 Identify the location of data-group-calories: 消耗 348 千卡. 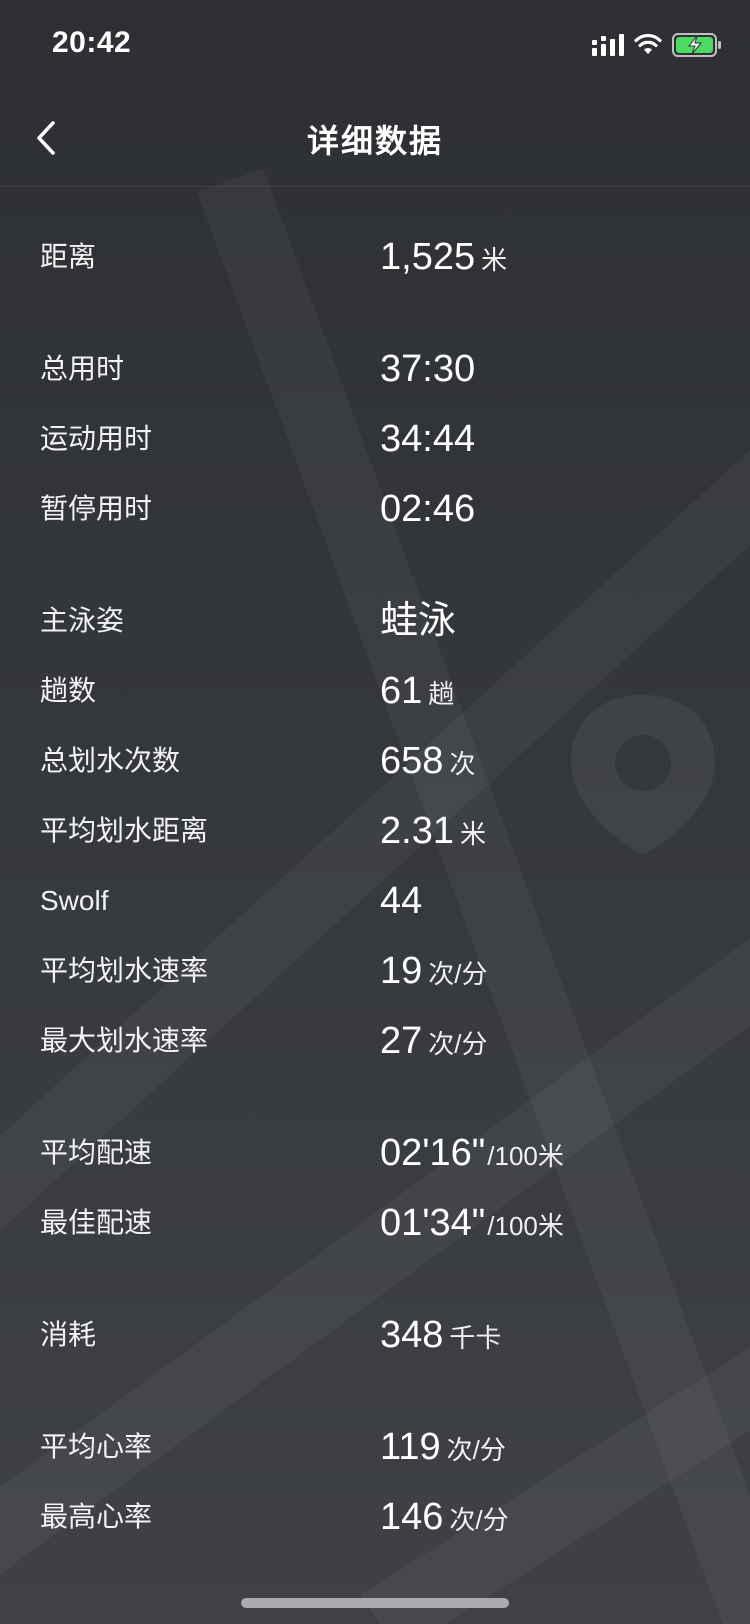
(375, 1342).